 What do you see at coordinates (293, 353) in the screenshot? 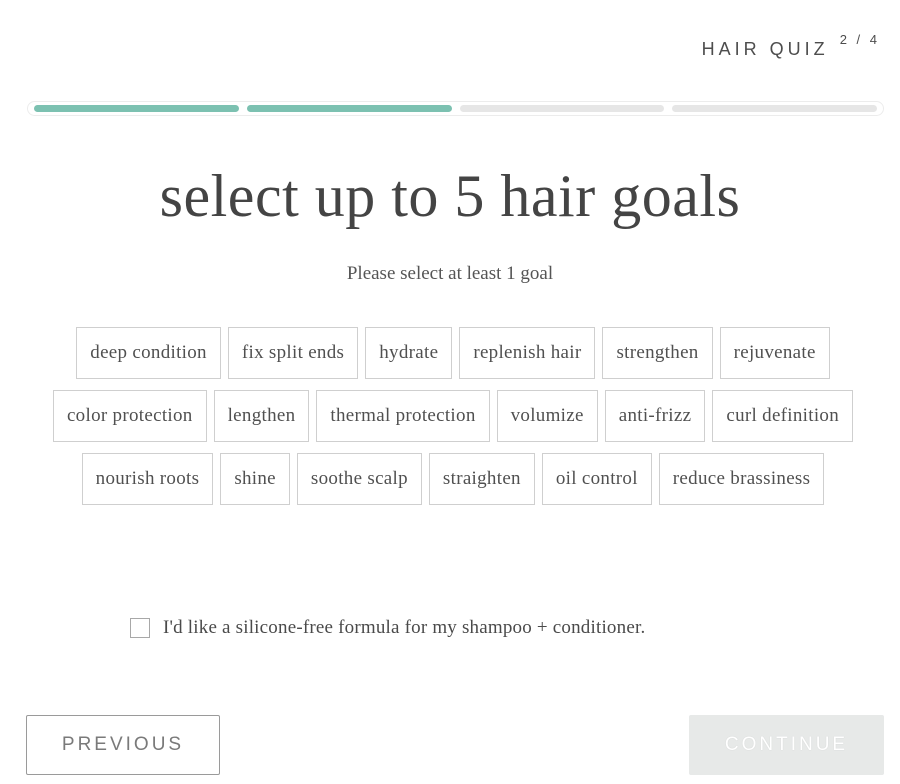
I see `goal-option-fix-split-ends: fix split ends` at bounding box center [293, 353].